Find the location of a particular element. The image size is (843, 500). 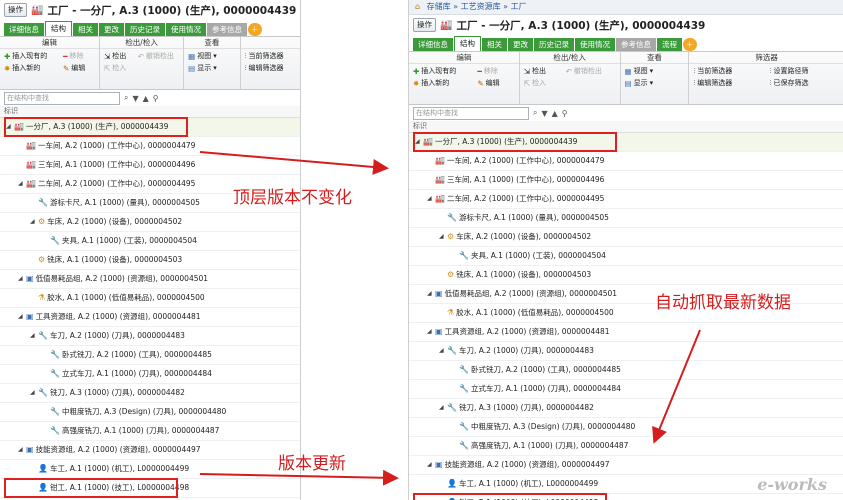

tree-row: ◢ ▣ 低值易耗品组, A.2 (1000) (资源组), 0000004501 is located at coordinates (150, 279).